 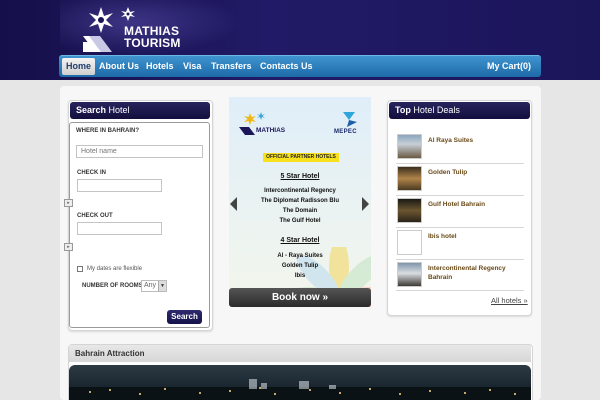 What do you see at coordinates (365, 204) in the screenshot?
I see `banner-next-arrow-icon` at bounding box center [365, 204].